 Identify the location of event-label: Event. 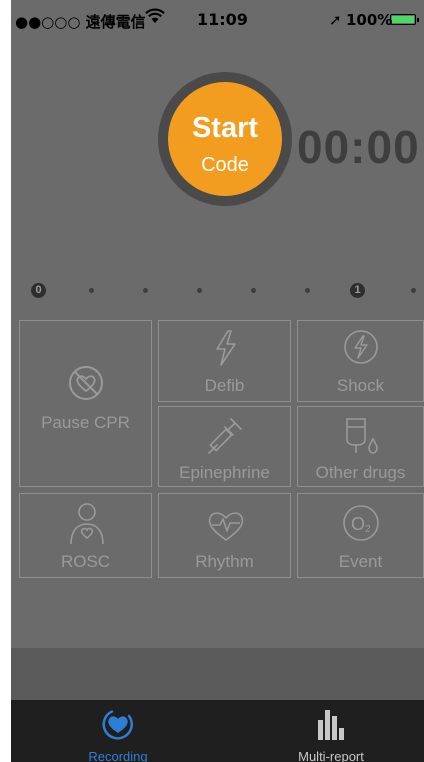
(360, 561).